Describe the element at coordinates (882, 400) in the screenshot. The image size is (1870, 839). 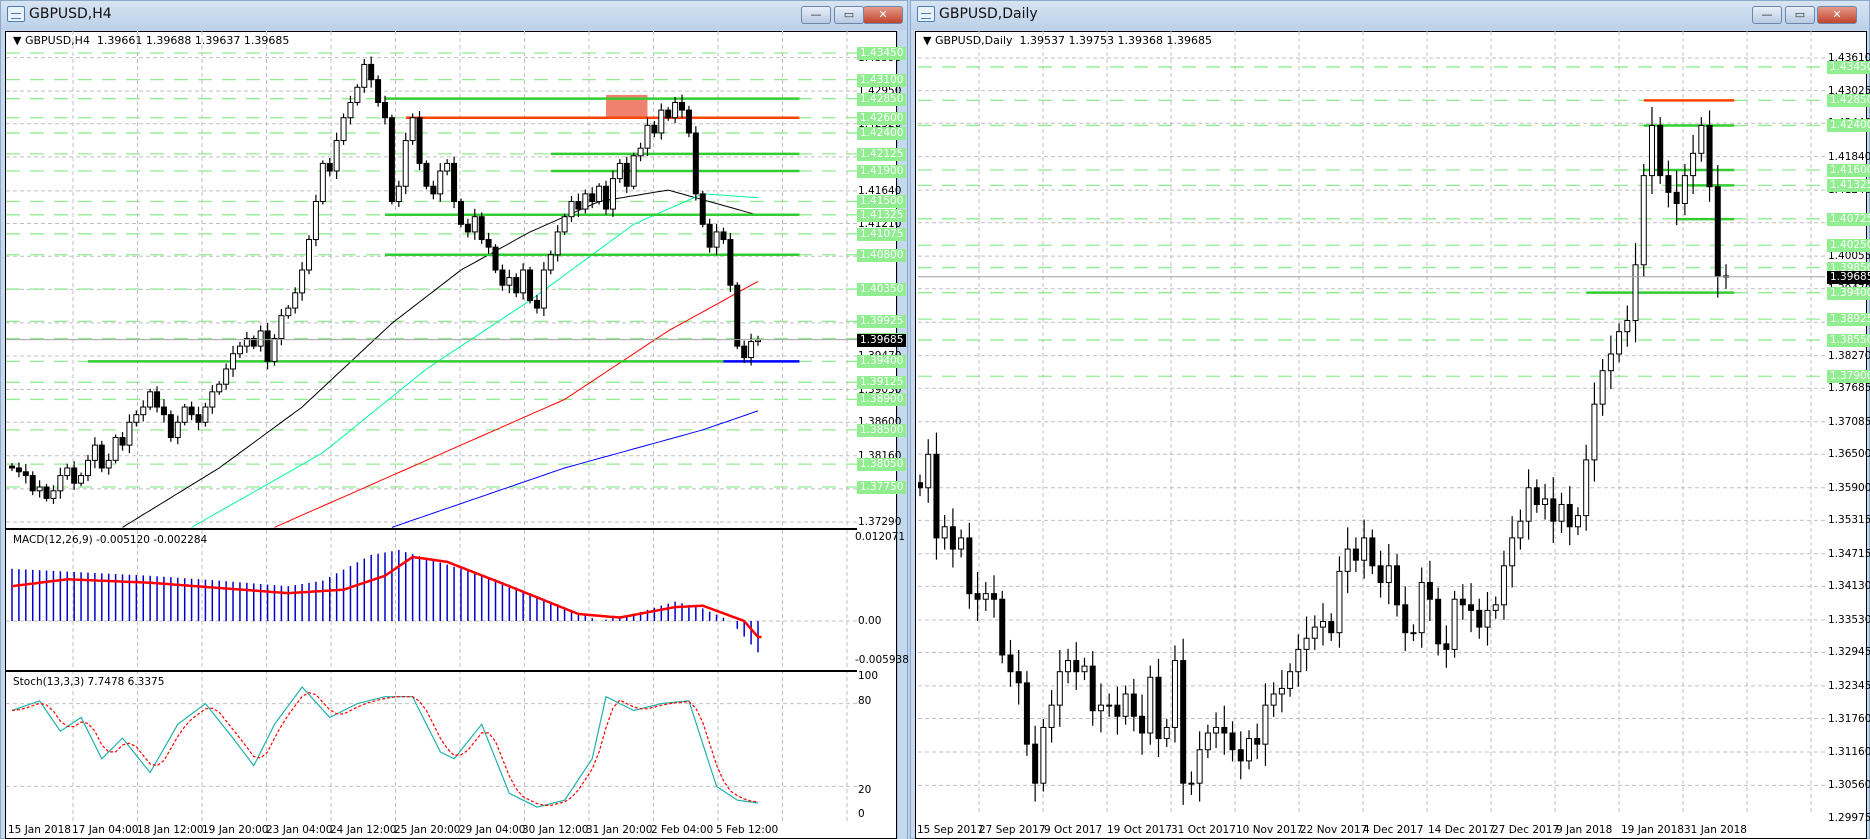
I see `level-price-label: 1.38900` at that location.